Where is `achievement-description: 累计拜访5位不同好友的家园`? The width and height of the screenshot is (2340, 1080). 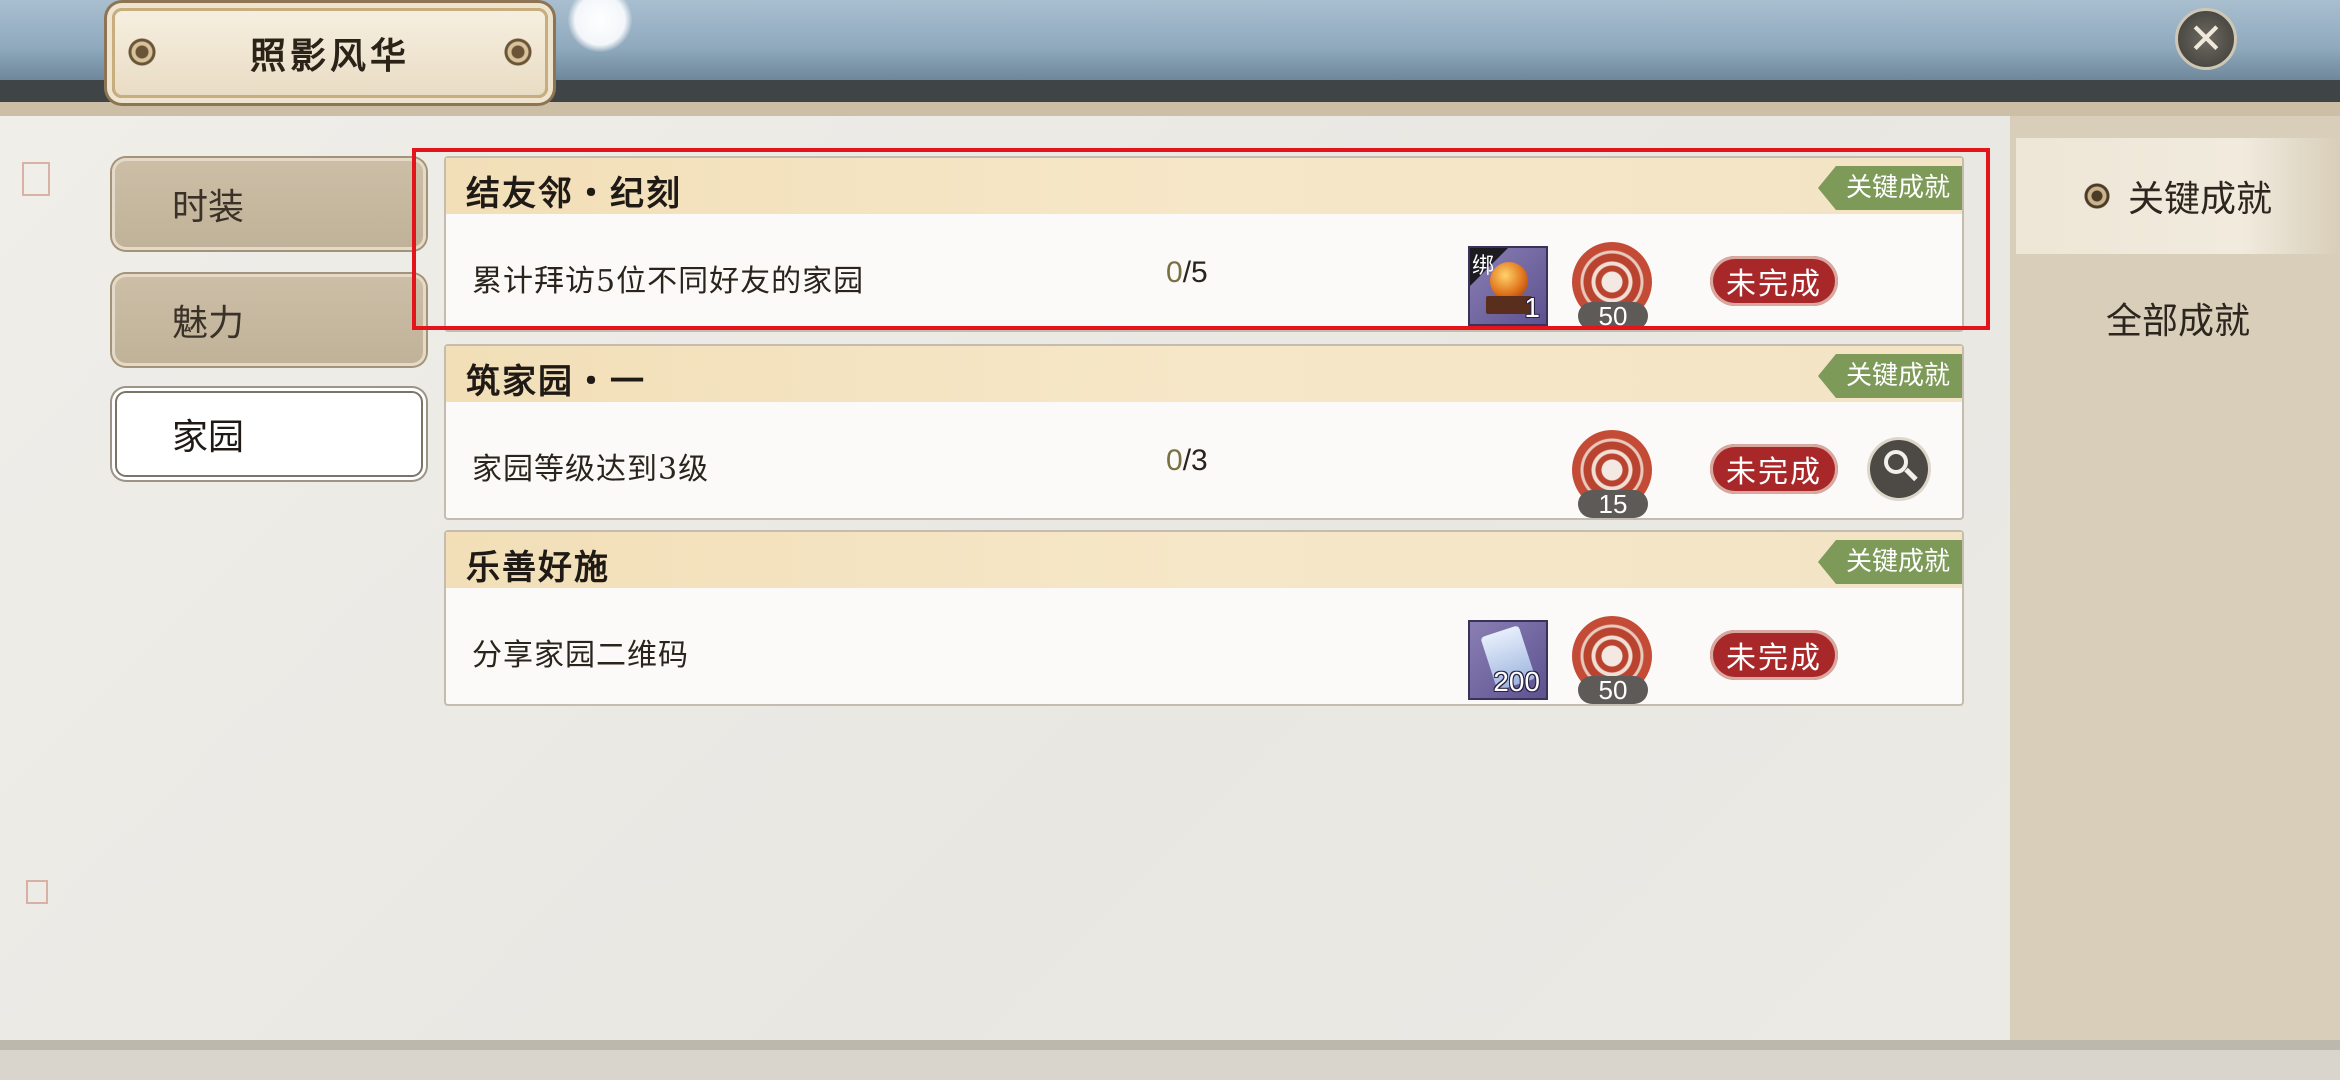
achievement-description: 累计拜访5位不同好友的家园 is located at coordinates (668, 281).